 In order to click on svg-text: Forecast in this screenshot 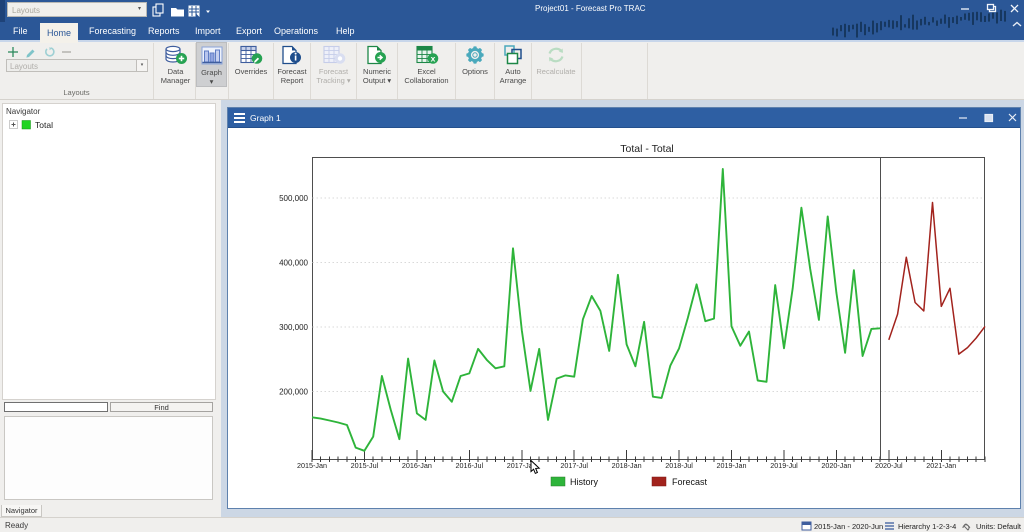, I will do `click(690, 482)`.